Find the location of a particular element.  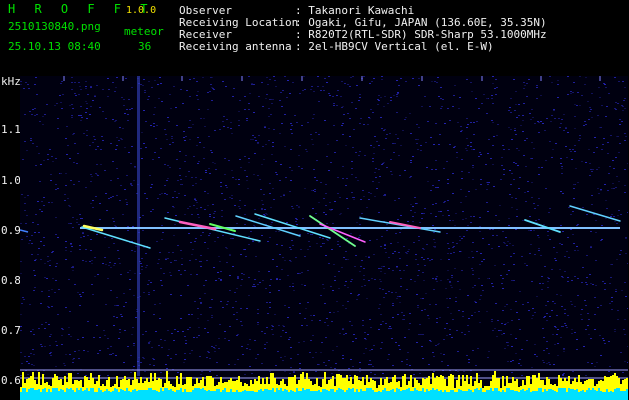

freq-tick-label: 1.0 is located at coordinates (11, 180).